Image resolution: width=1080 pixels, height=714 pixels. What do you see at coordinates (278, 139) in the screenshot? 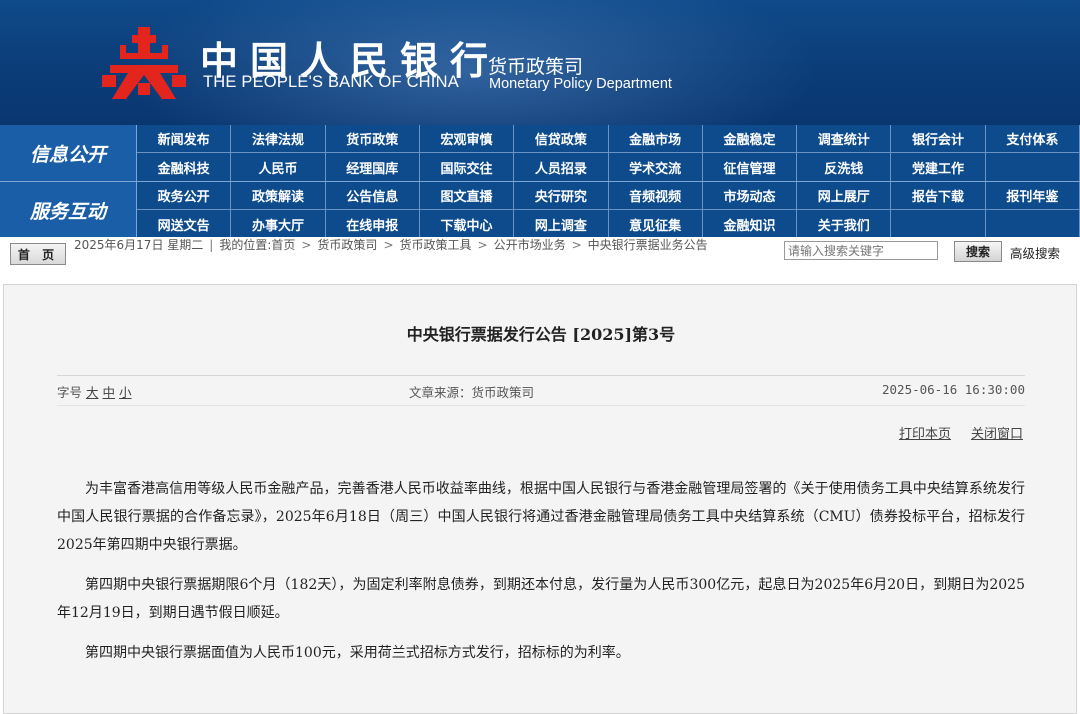
I see `nav-item: 法律法规` at bounding box center [278, 139].